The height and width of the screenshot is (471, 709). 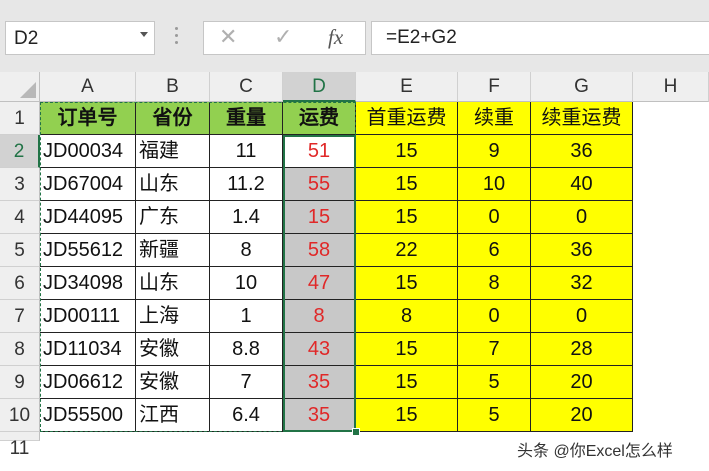 What do you see at coordinates (88, 87) in the screenshot?
I see `column-header-a: A` at bounding box center [88, 87].